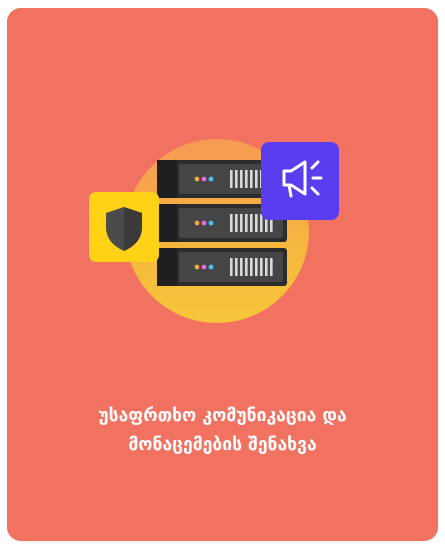 The height and width of the screenshot is (548, 445). I want to click on shield-badge, so click(124, 227).